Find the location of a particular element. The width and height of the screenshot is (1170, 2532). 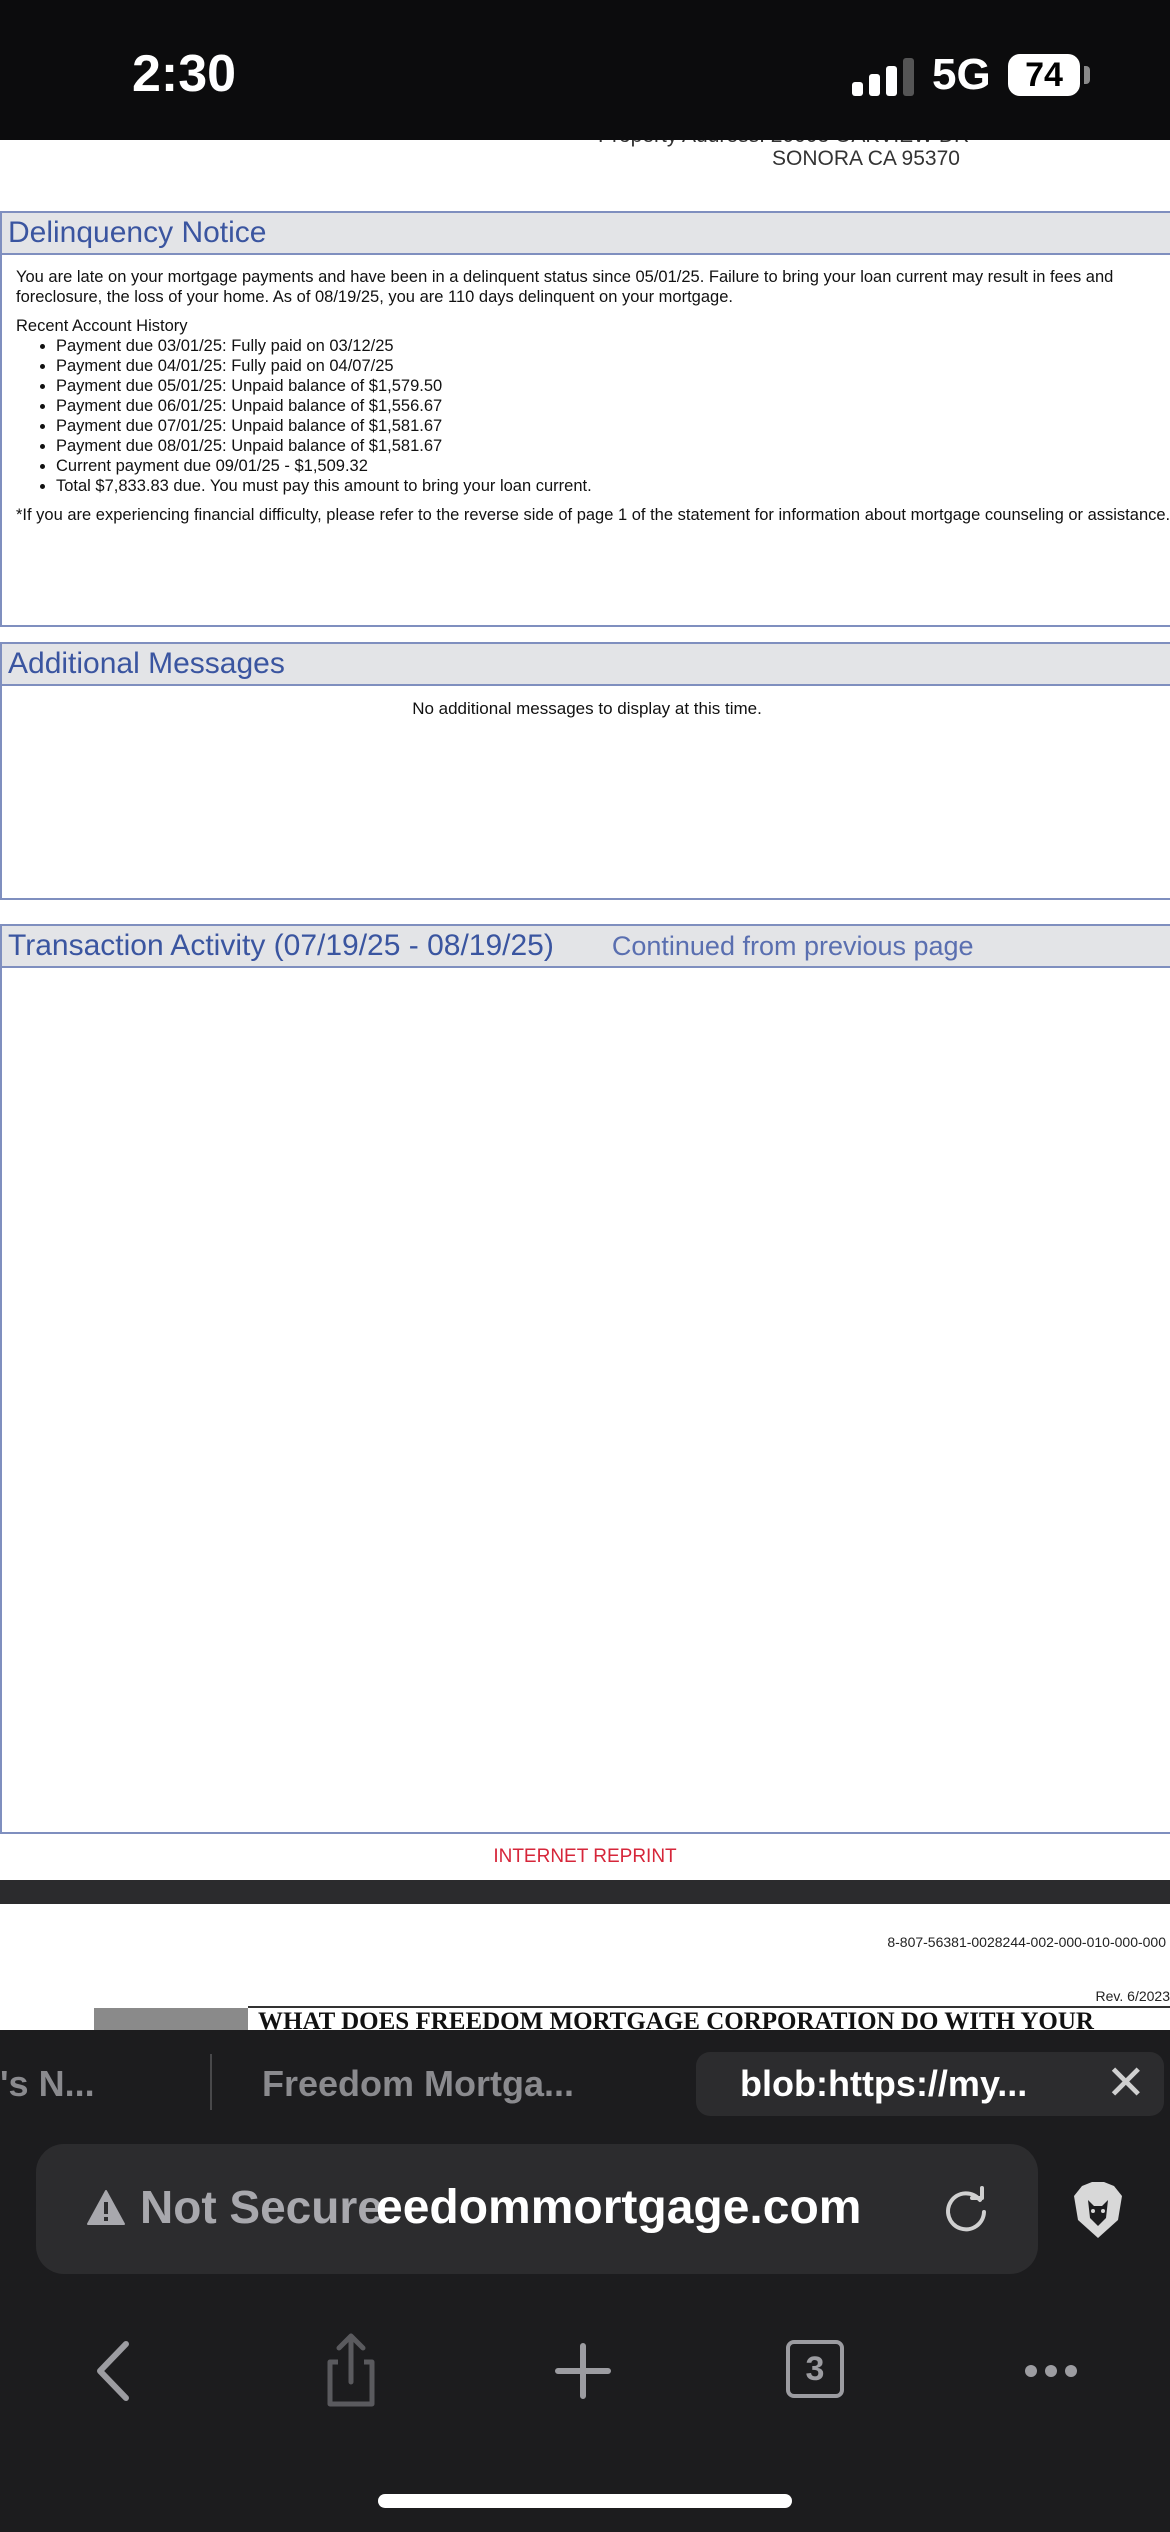

heading-block is located at coordinates (171, 2019).